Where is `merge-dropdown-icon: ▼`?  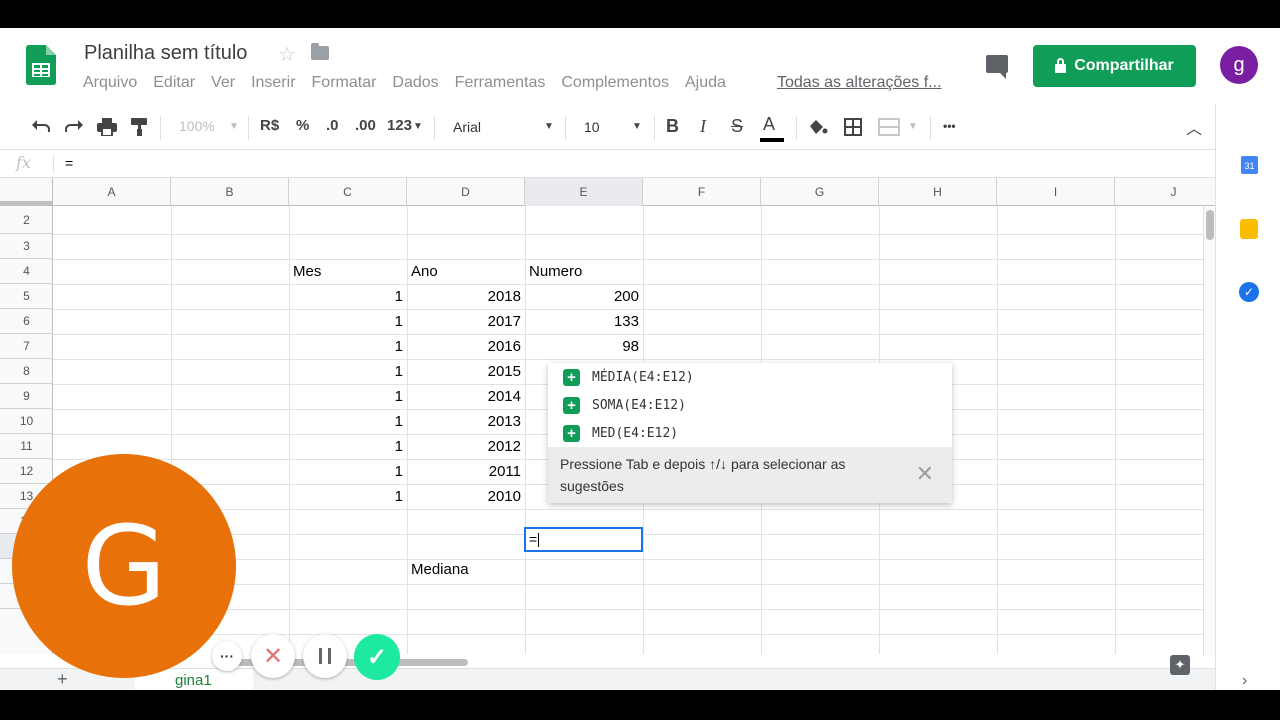 merge-dropdown-icon: ▼ is located at coordinates (913, 126).